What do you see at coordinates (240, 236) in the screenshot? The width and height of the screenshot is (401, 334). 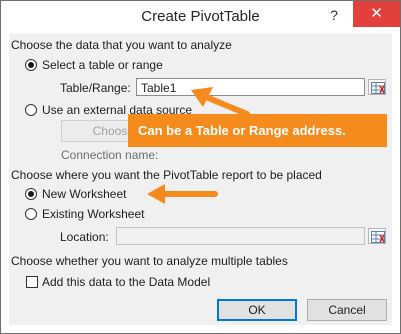 I see `location-input` at bounding box center [240, 236].